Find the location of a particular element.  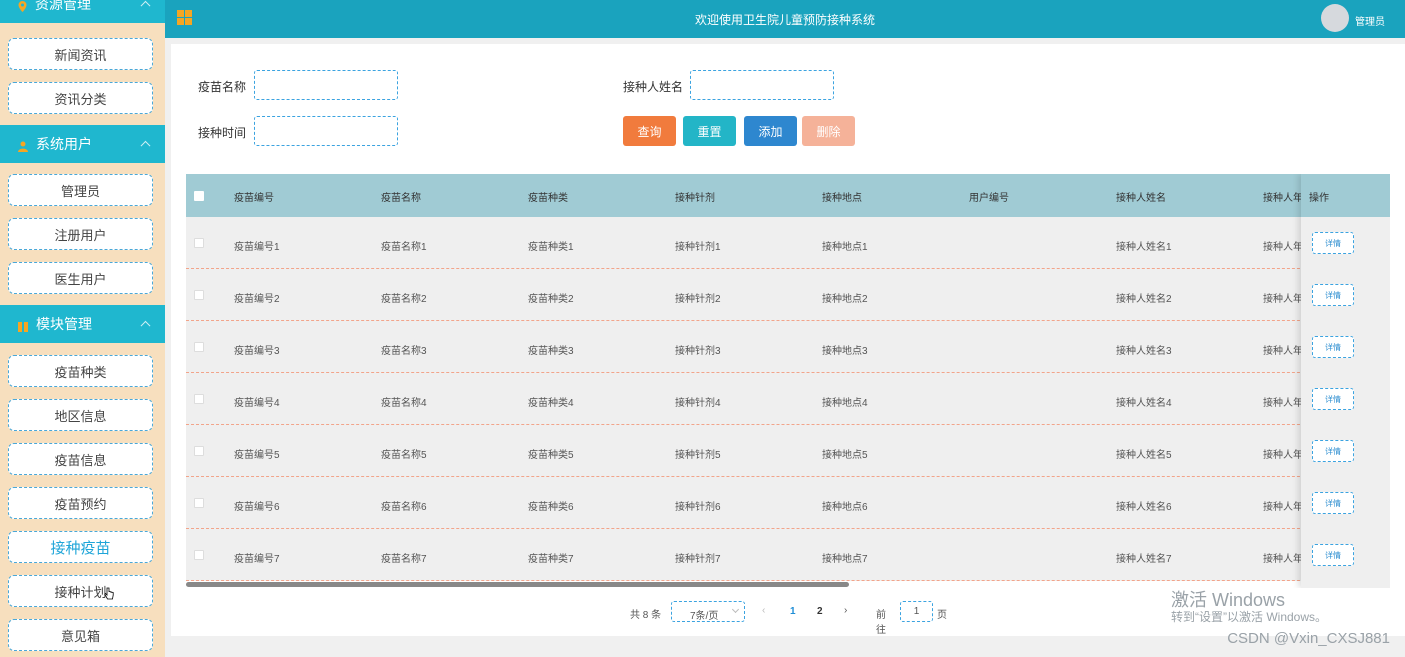

total-count: 共 8 条 is located at coordinates (646, 615).